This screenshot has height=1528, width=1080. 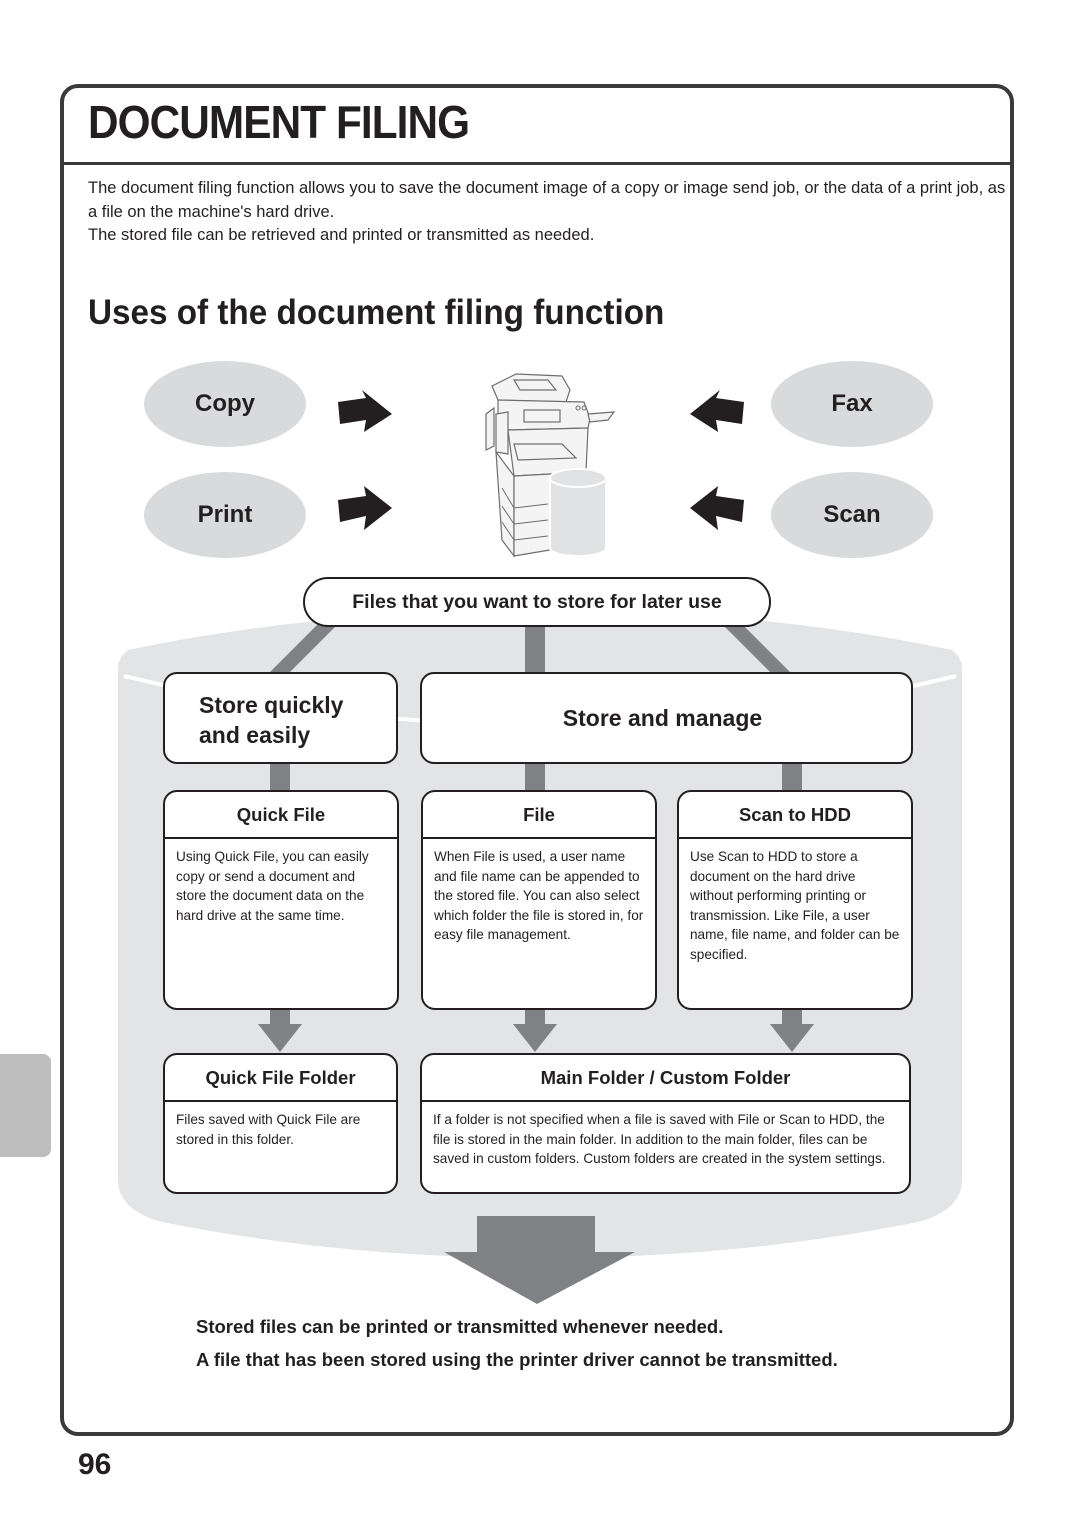 I want to click on source-label: Fax, so click(x=852, y=403).